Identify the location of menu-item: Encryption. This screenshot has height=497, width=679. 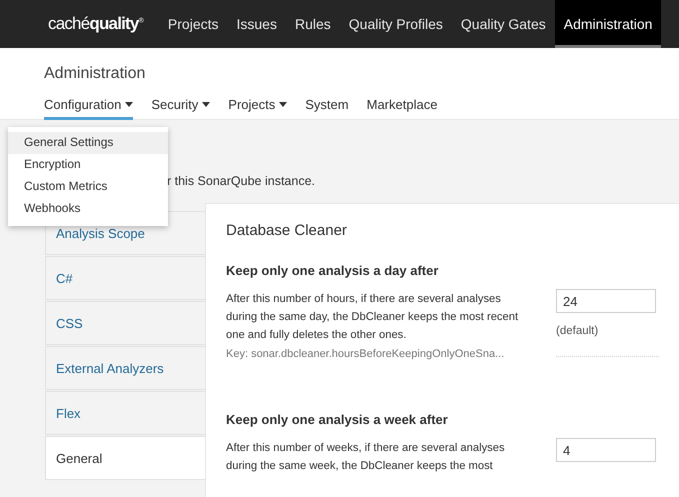
(88, 165).